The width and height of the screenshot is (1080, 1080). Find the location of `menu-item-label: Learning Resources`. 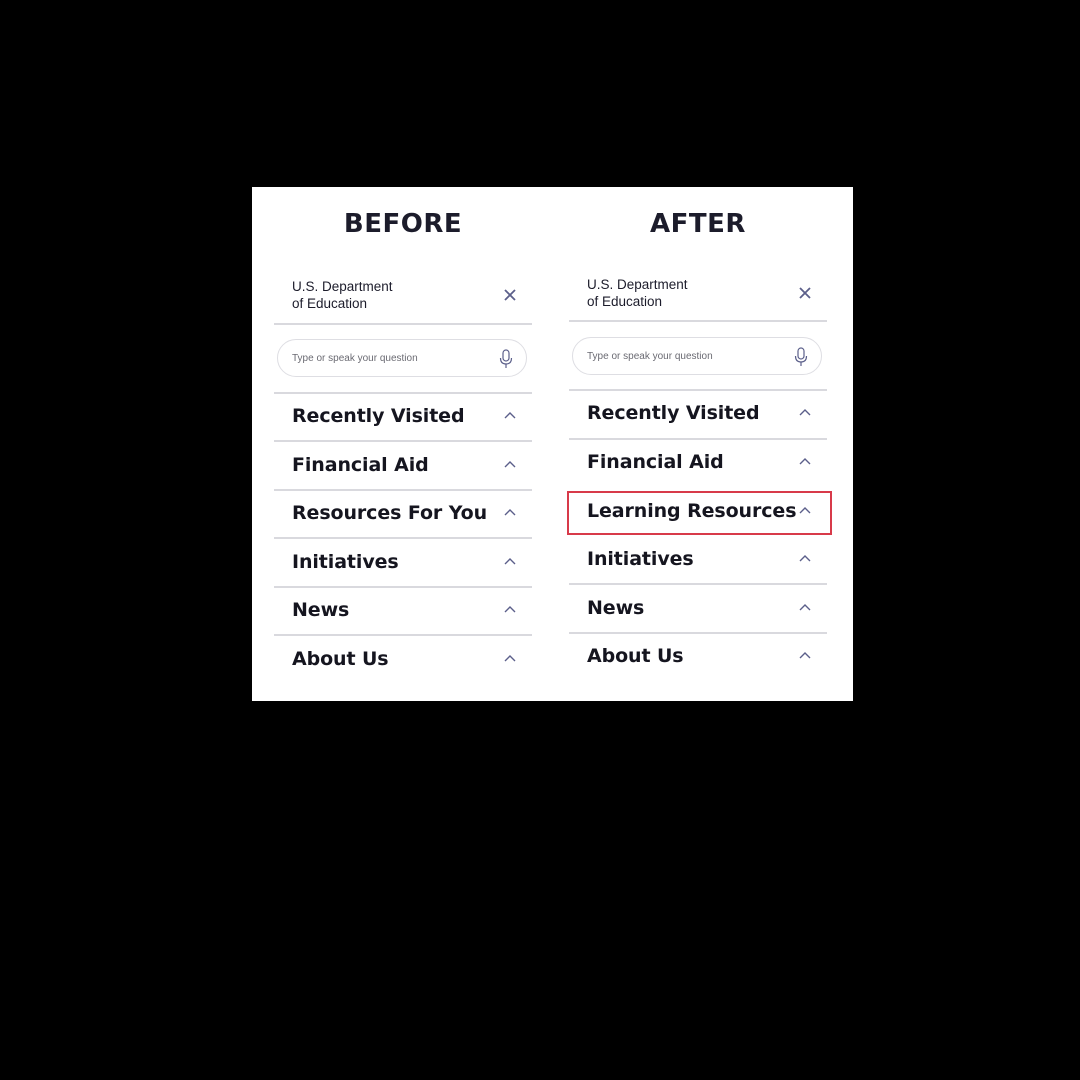

menu-item-label: Learning Resources is located at coordinates (692, 511).